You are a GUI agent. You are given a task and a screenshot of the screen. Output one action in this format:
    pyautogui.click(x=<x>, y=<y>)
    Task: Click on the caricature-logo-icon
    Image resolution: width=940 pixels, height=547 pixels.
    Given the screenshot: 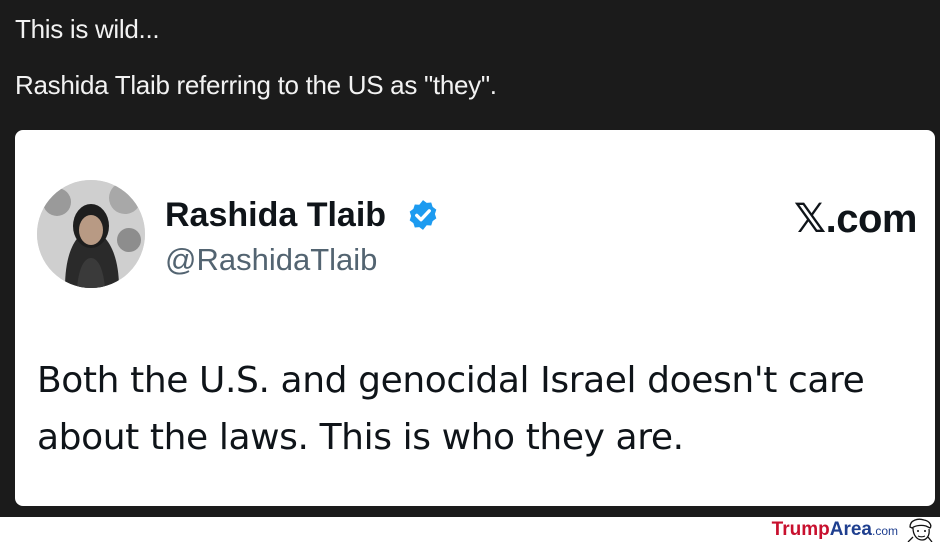 What is the action you would take?
    pyautogui.click(x=920, y=530)
    